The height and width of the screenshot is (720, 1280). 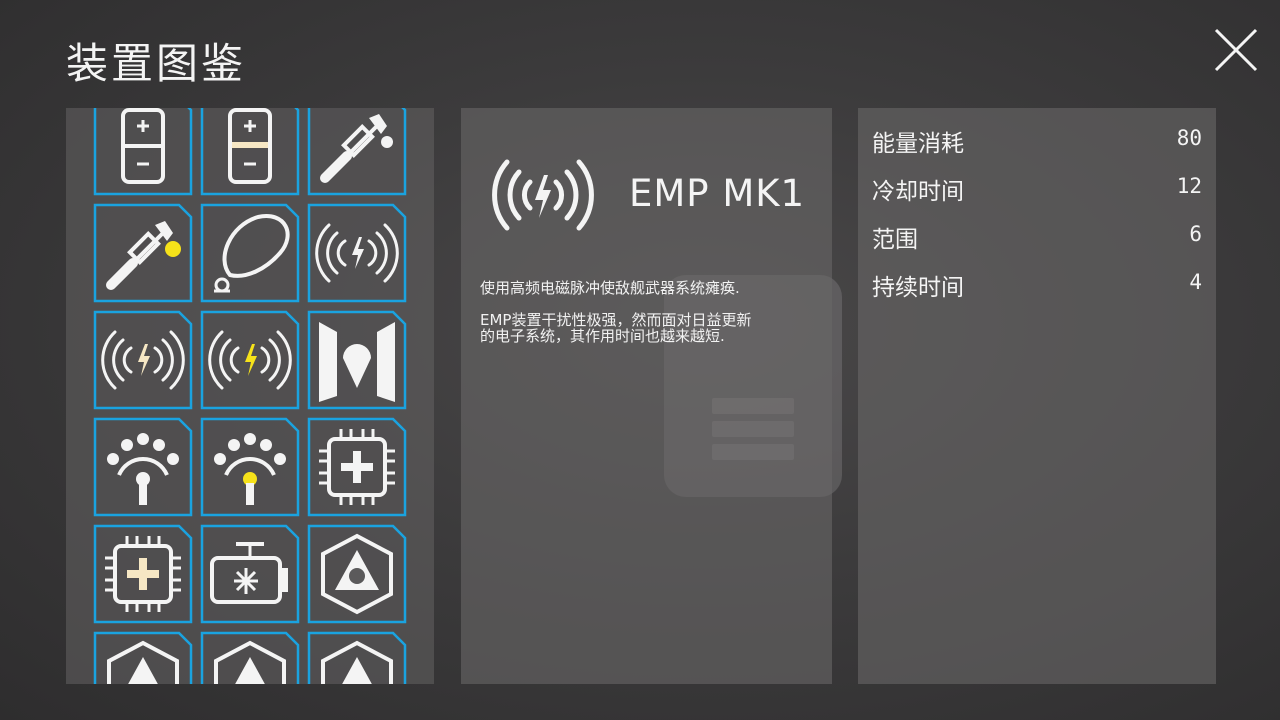 I want to click on stat-row-energy: 能量消耗 80, so click(x=1037, y=141).